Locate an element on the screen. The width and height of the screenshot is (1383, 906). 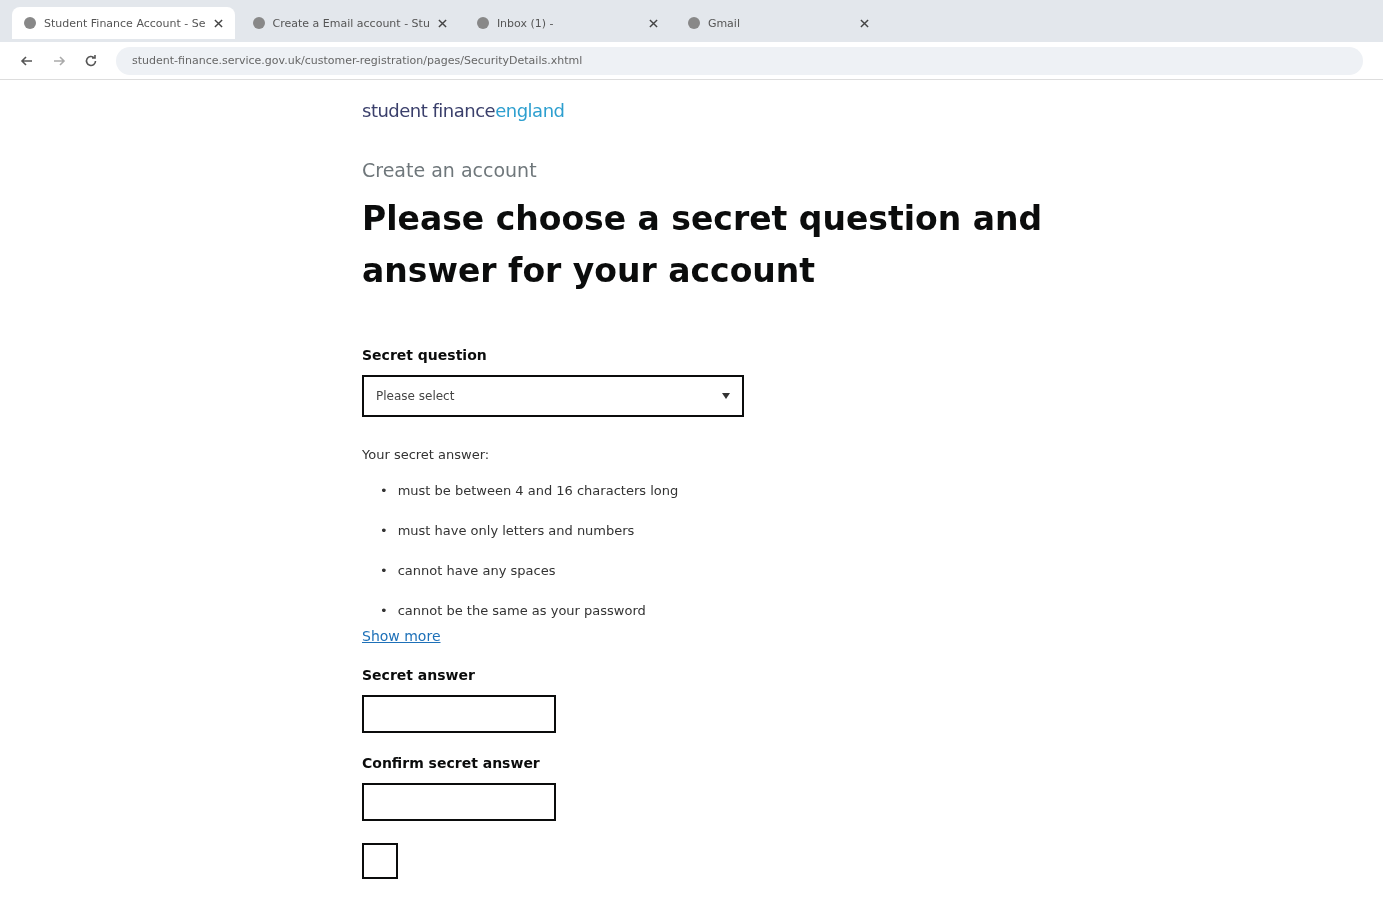
browser-tab: Student Finance Account - Se is located at coordinates (123, 23).